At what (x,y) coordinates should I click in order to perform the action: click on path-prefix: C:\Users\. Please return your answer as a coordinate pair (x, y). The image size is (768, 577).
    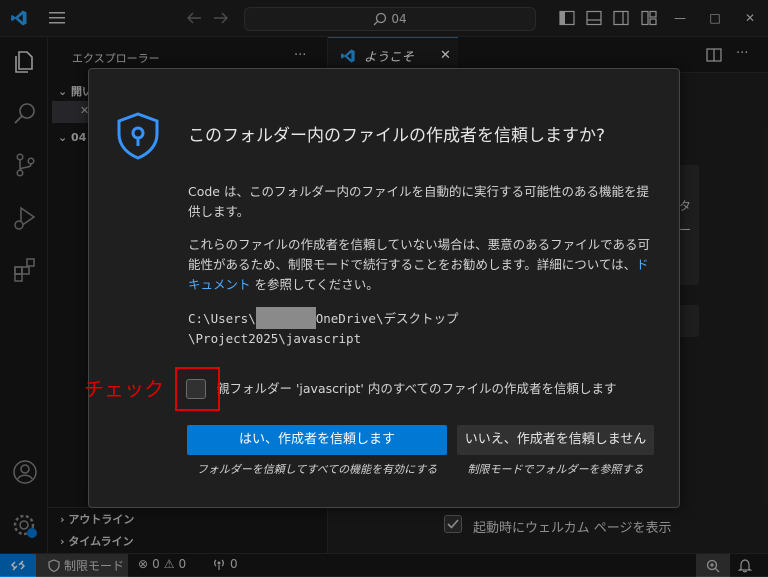
    Looking at the image, I should click on (222, 318).